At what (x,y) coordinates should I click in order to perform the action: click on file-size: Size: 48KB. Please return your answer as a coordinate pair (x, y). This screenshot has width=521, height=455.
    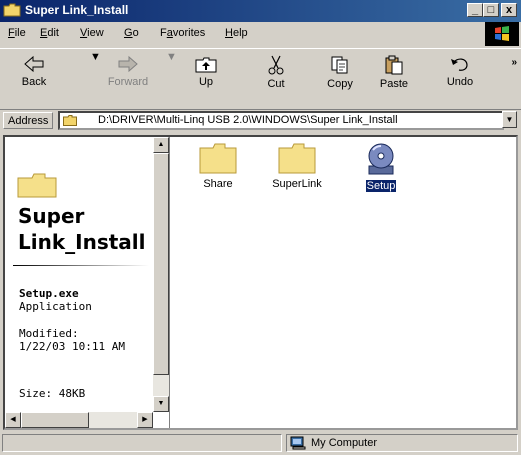
    Looking at the image, I should click on (52, 393).